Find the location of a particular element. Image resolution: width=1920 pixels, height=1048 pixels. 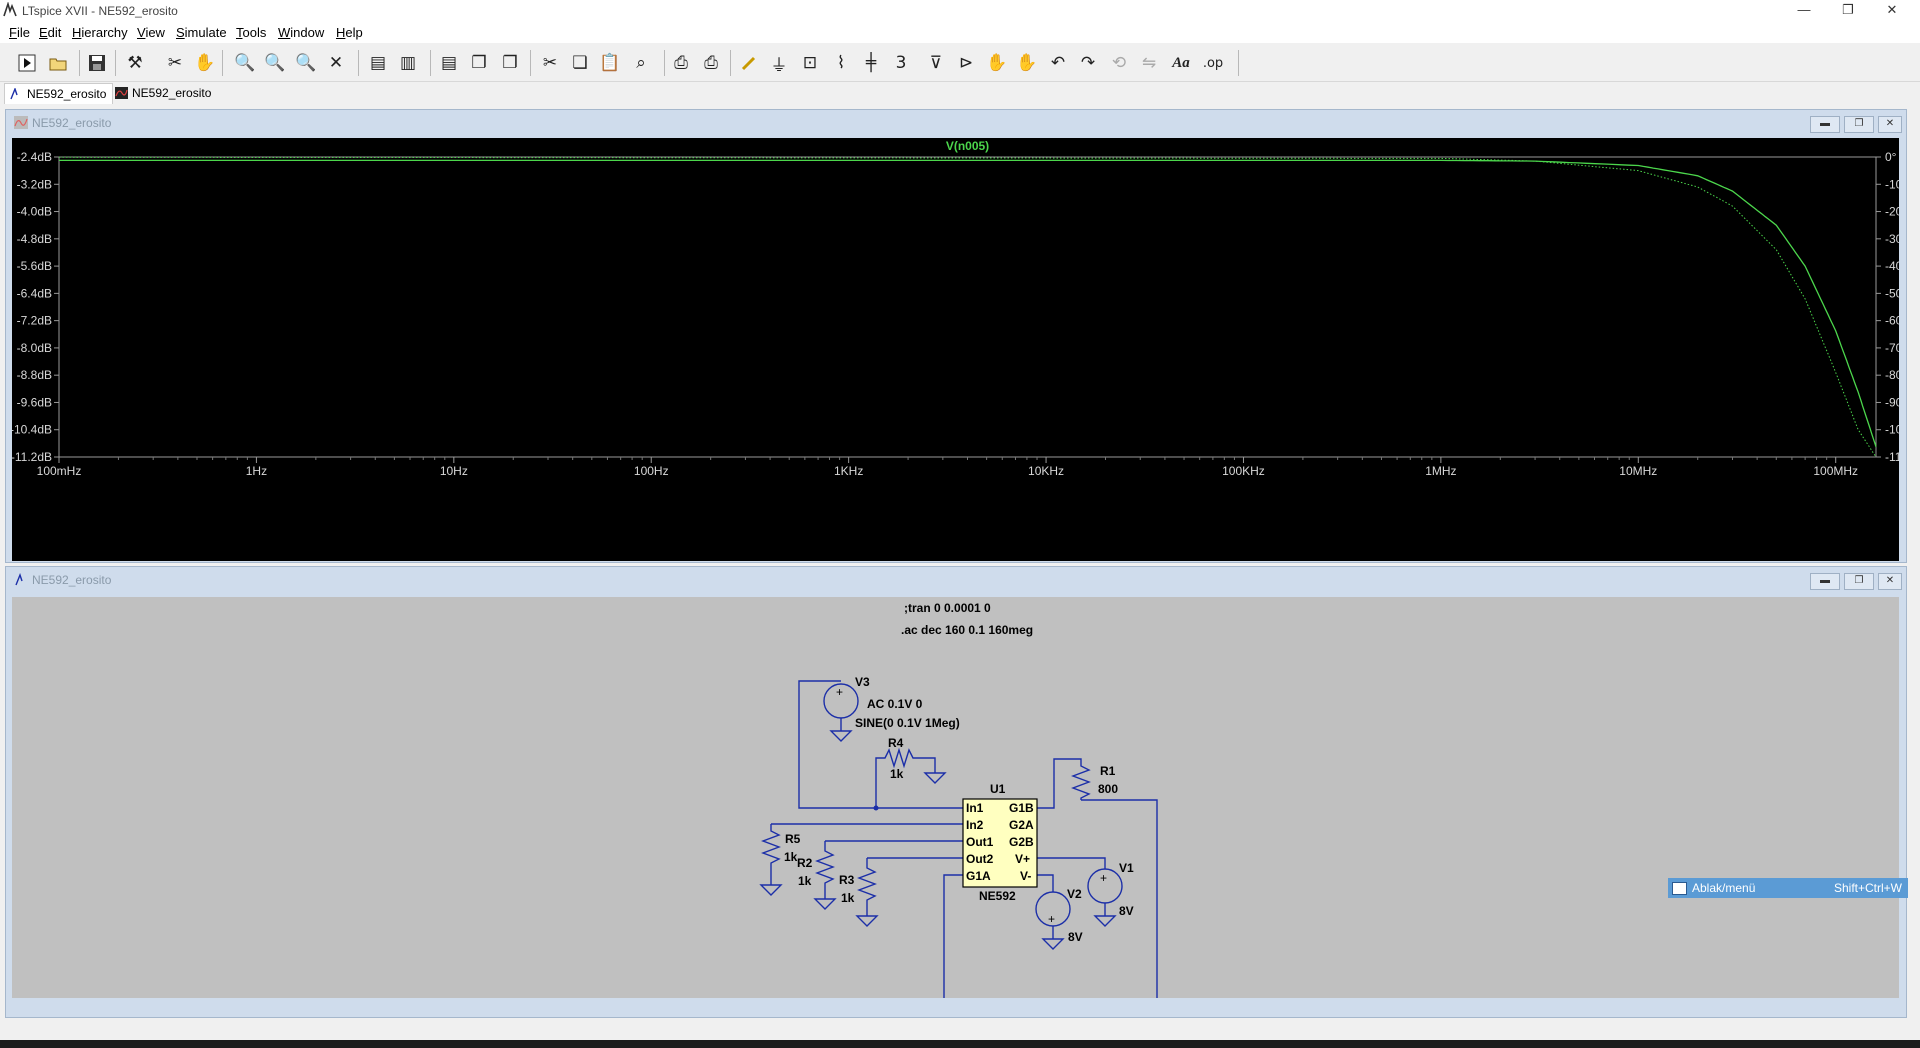

diode-icon: ⊽ is located at coordinates (936, 63).